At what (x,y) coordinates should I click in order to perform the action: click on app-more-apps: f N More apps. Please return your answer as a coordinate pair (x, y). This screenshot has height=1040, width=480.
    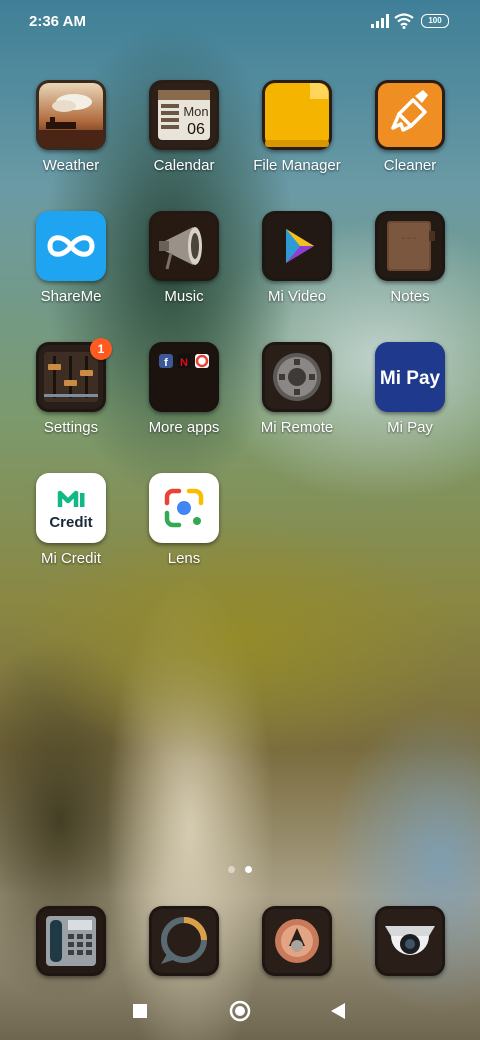
    Looking at the image, I should click on (184, 389).